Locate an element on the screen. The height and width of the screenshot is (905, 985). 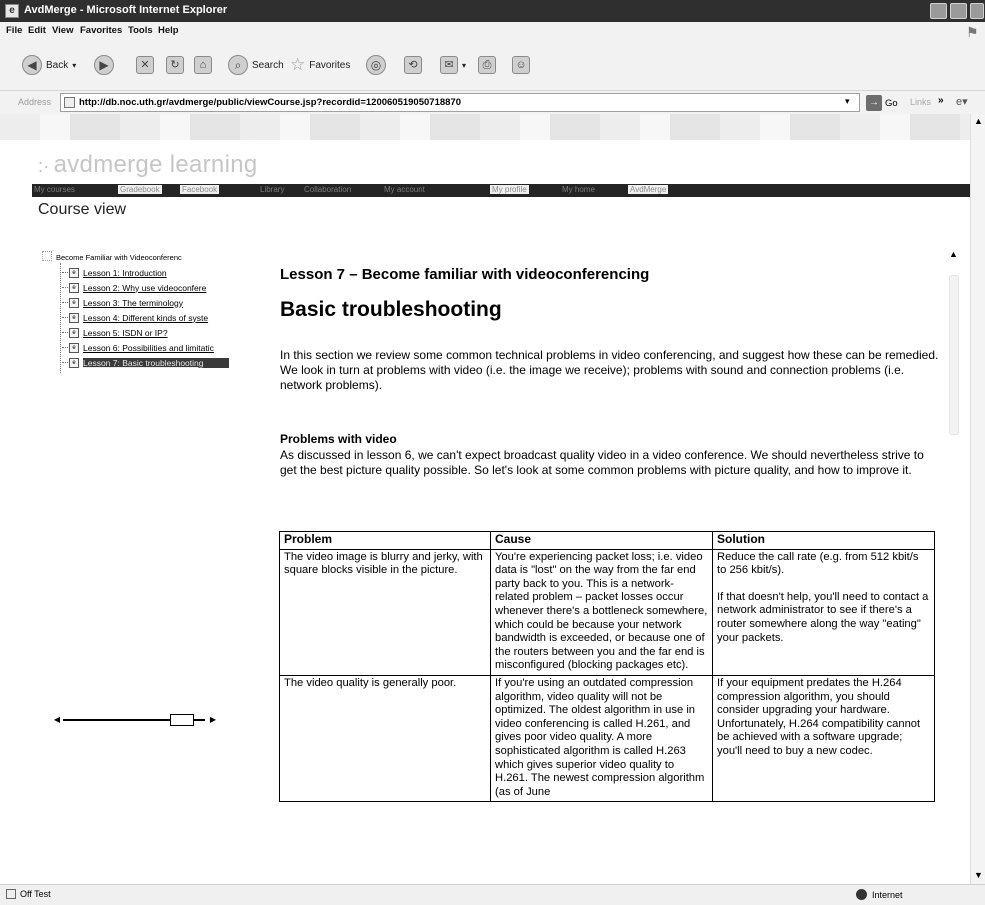
tree-item-label: Lesson 3: The terminology is located at coordinates (133, 302).